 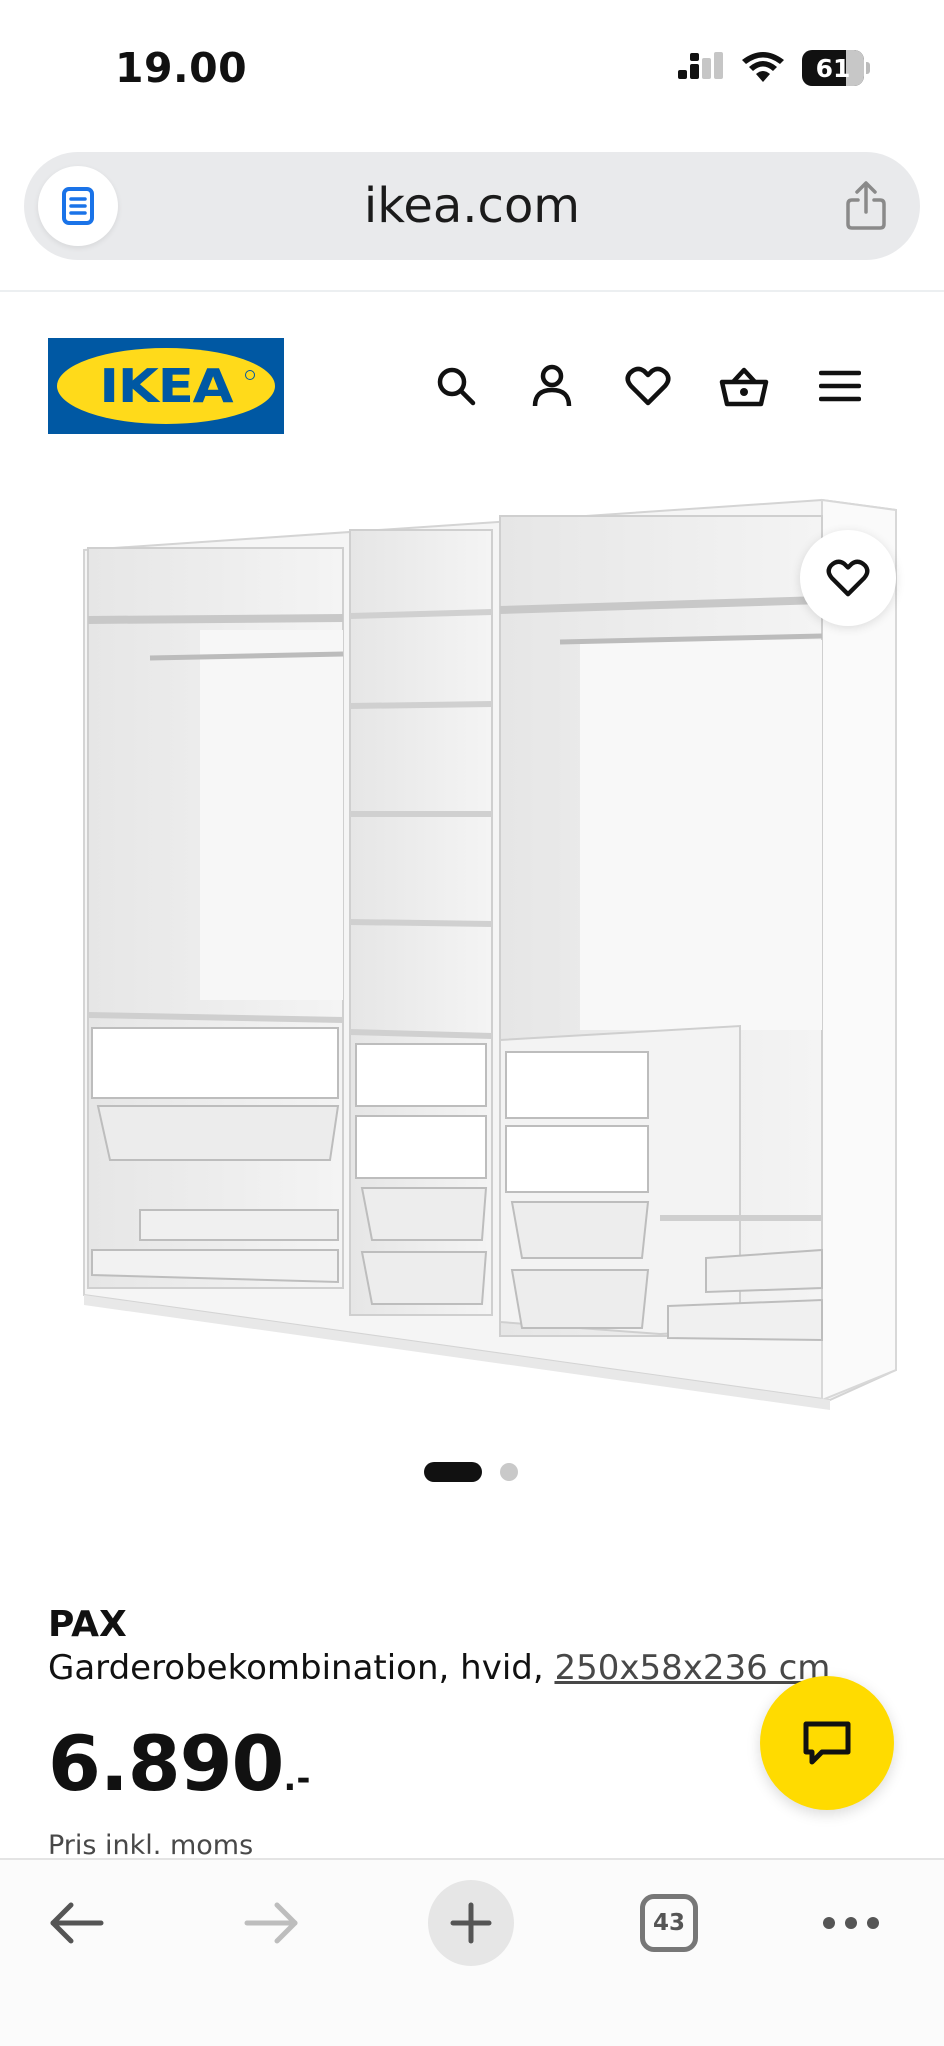 I want to click on chat-button, so click(x=827, y=1743).